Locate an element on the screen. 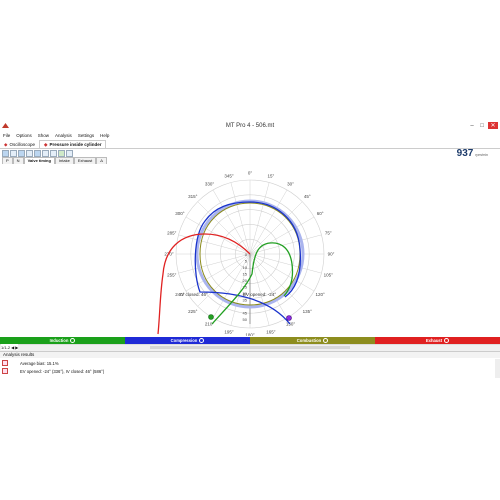  minimize-button: – is located at coordinates (472, 125).